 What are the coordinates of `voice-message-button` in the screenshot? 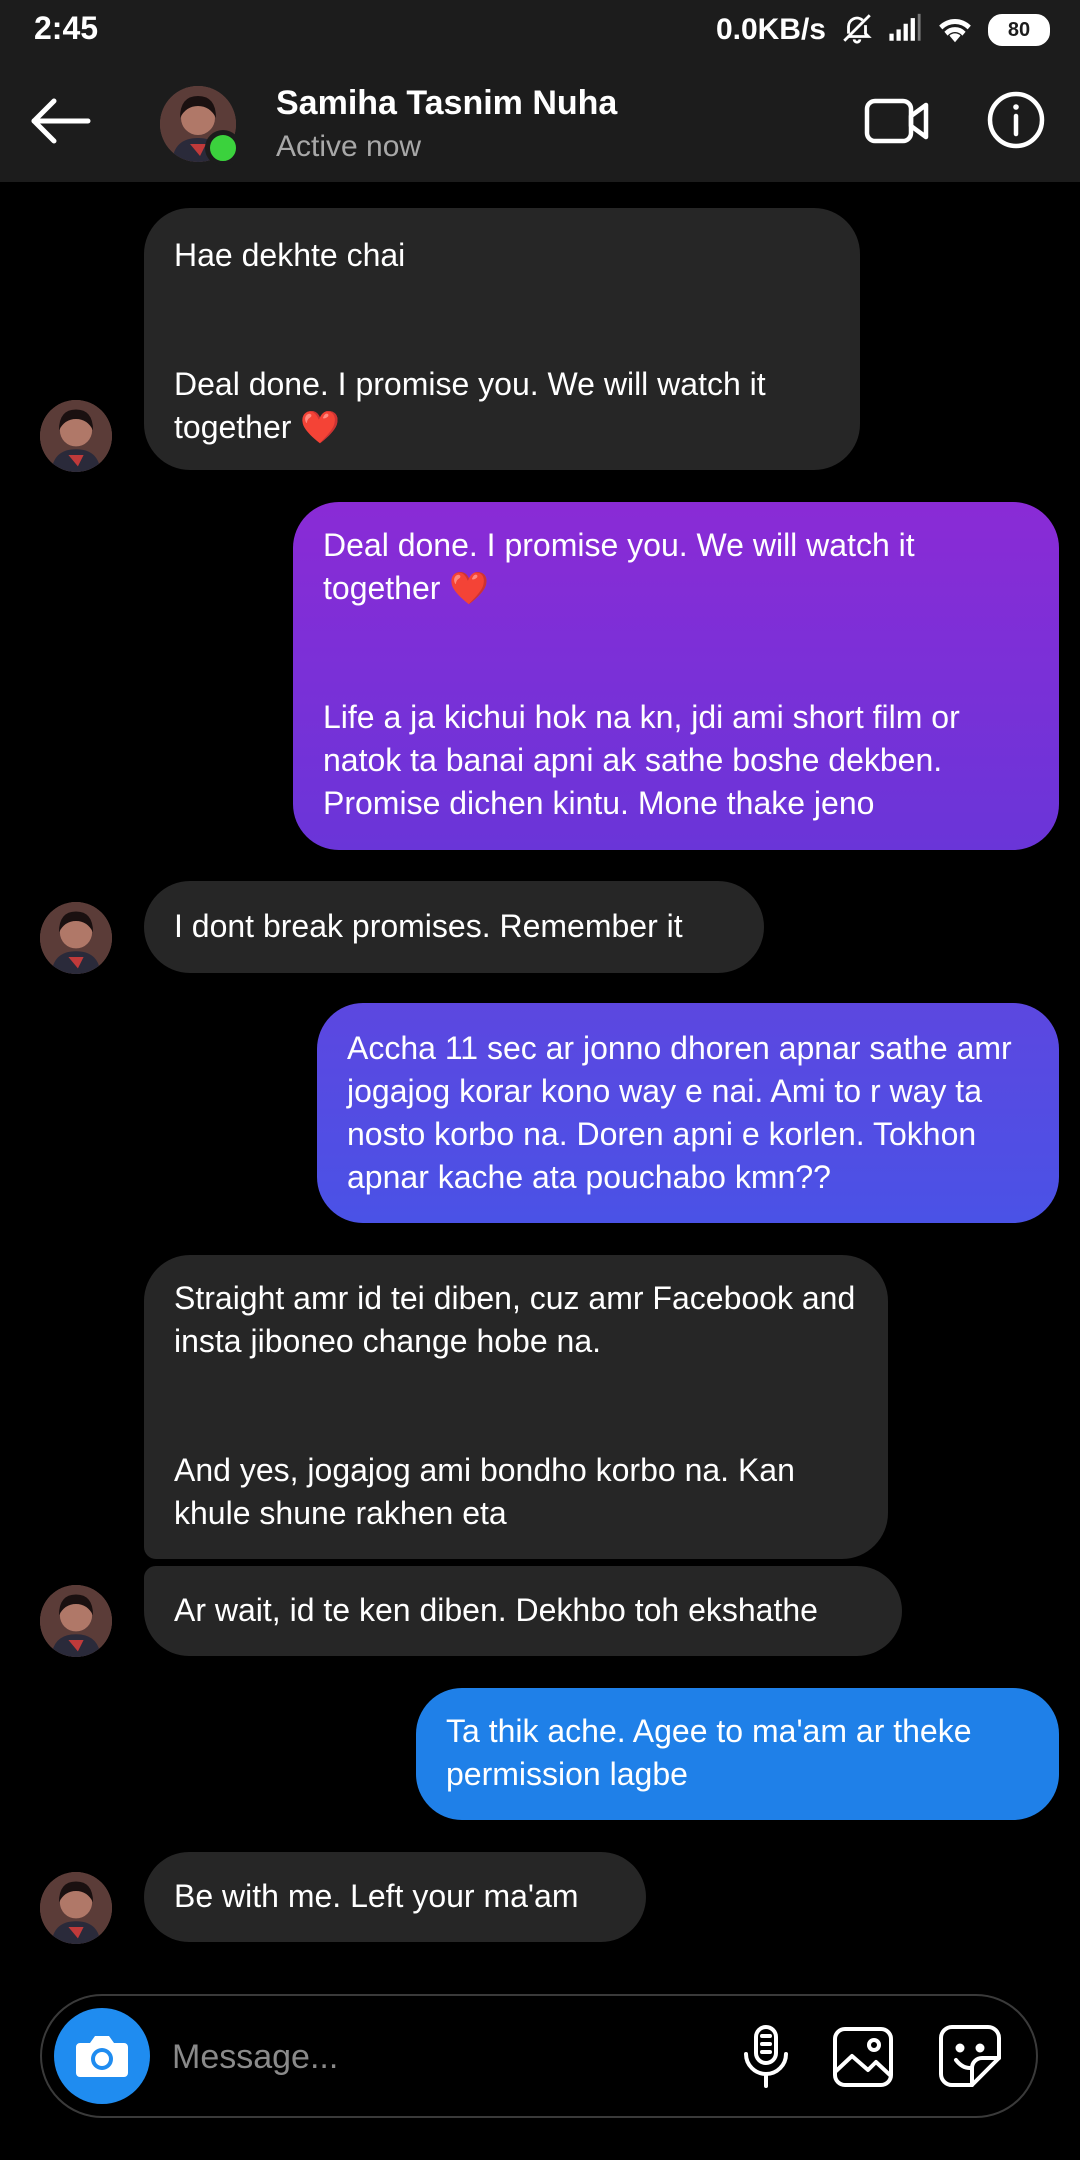 It's located at (766, 2057).